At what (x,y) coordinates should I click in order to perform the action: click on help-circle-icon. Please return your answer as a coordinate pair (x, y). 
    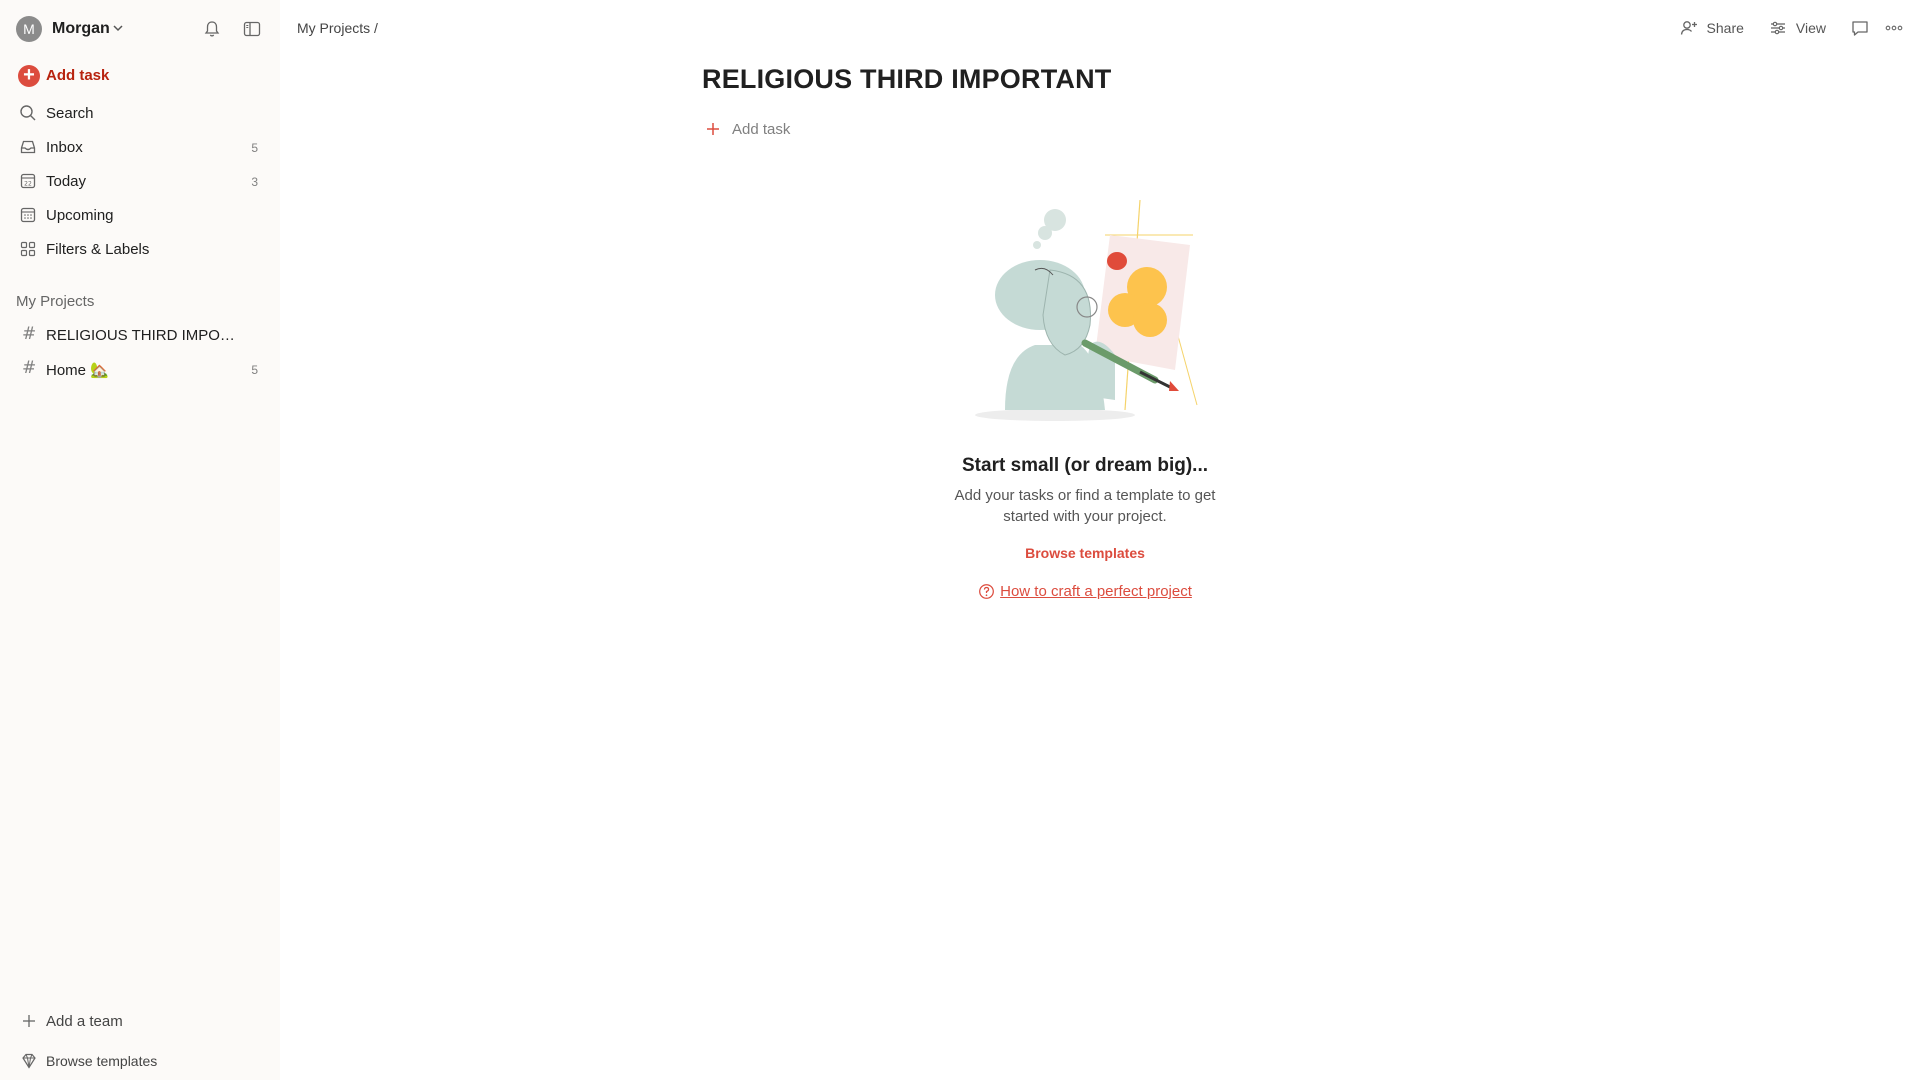
    Looking at the image, I should click on (987, 591).